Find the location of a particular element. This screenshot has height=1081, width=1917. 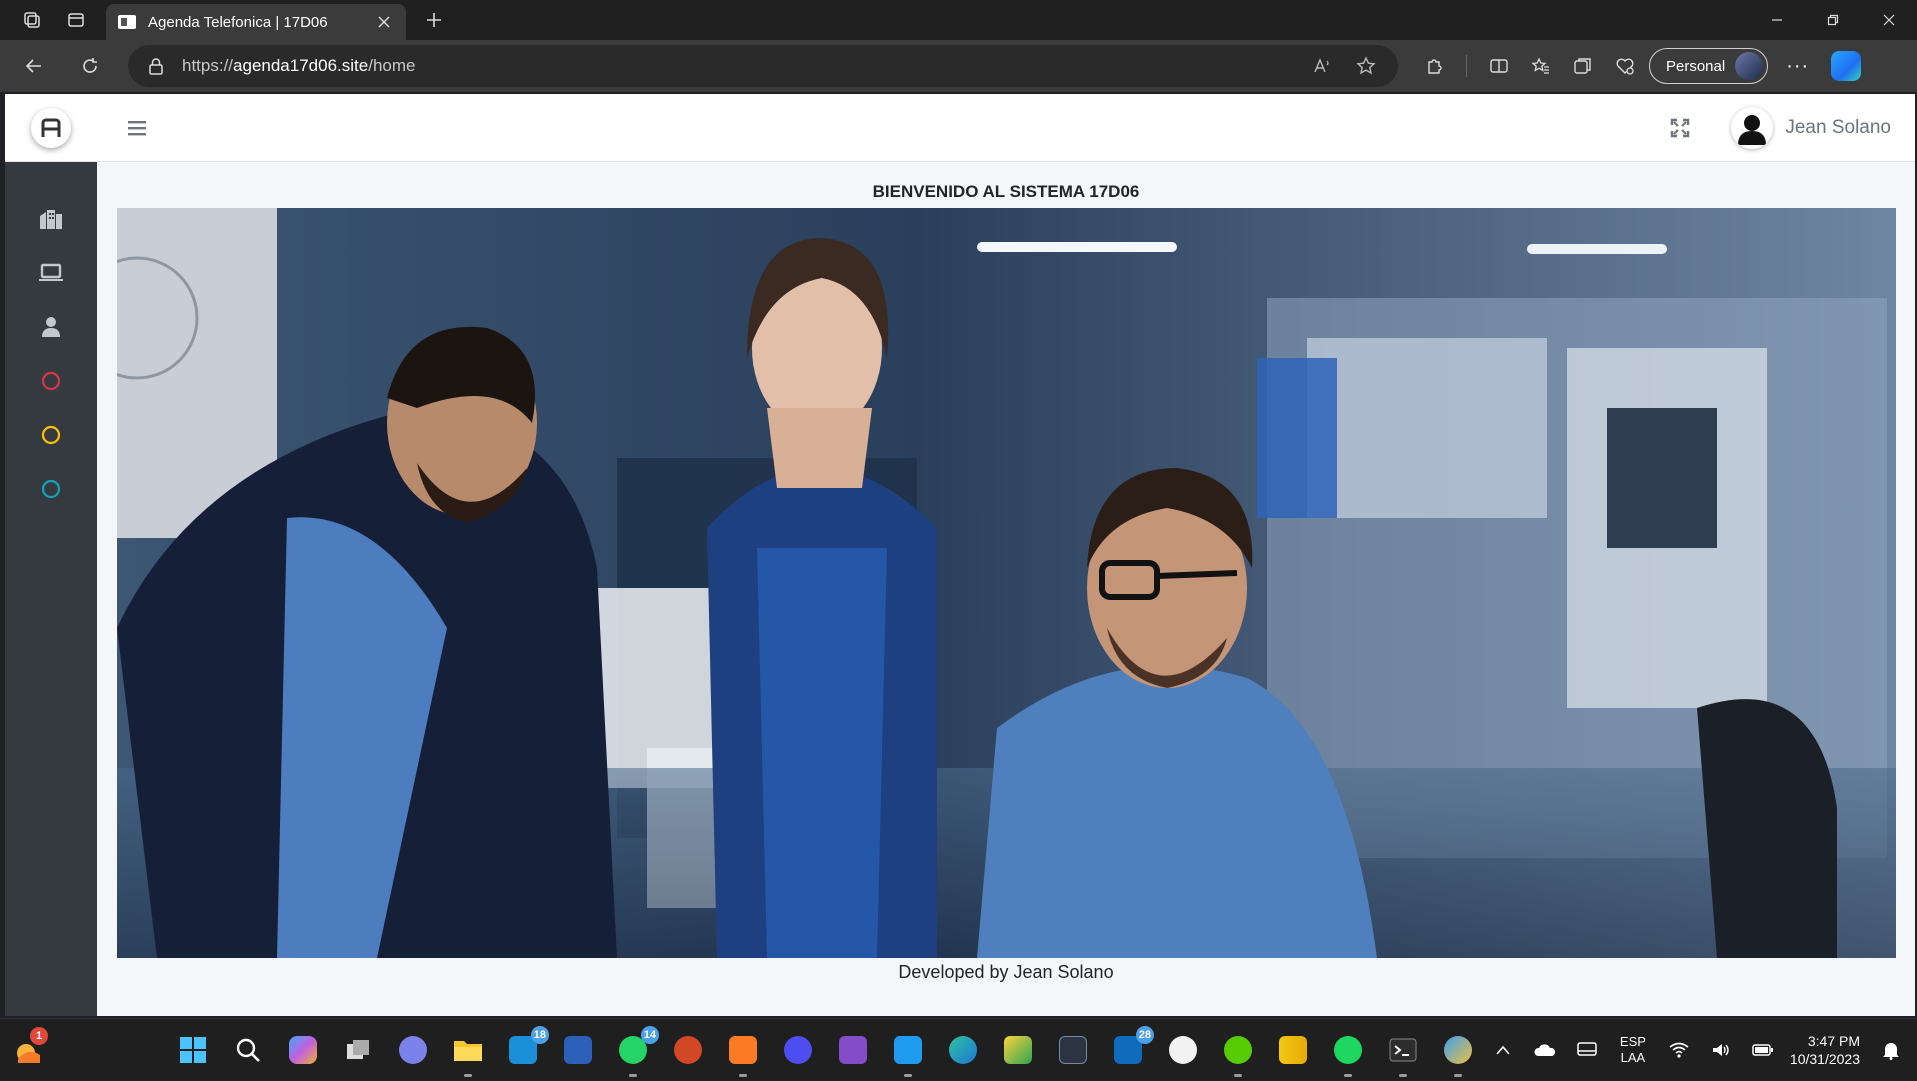

url-scheme: https:// is located at coordinates (208, 65).